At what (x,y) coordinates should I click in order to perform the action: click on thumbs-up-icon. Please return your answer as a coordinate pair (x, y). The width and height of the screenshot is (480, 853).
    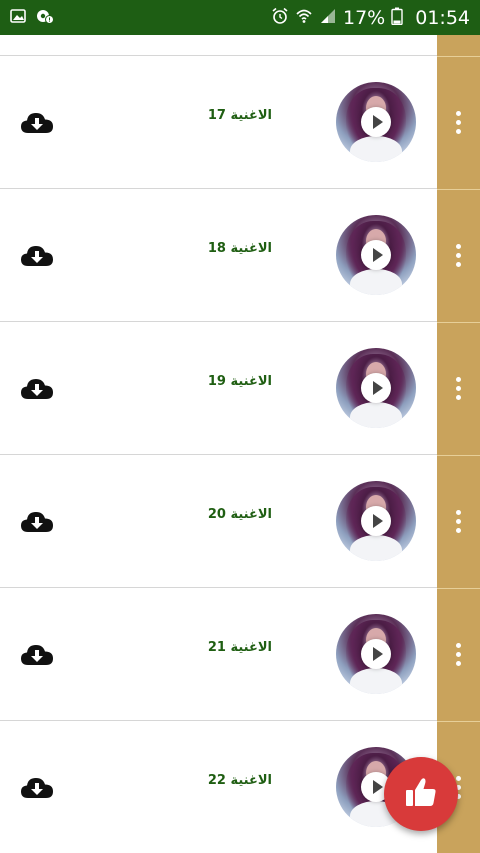
    Looking at the image, I should click on (421, 794).